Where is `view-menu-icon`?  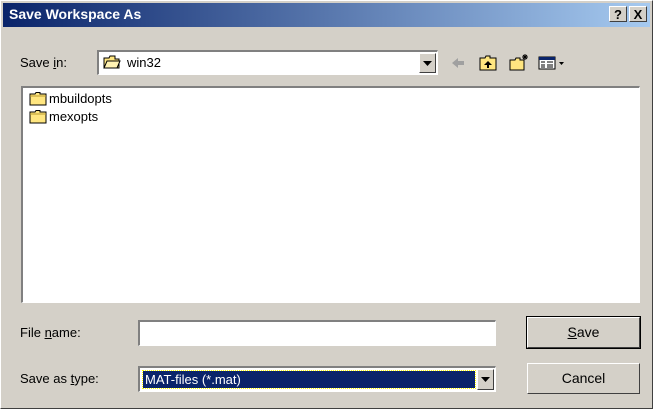 view-menu-icon is located at coordinates (551, 63).